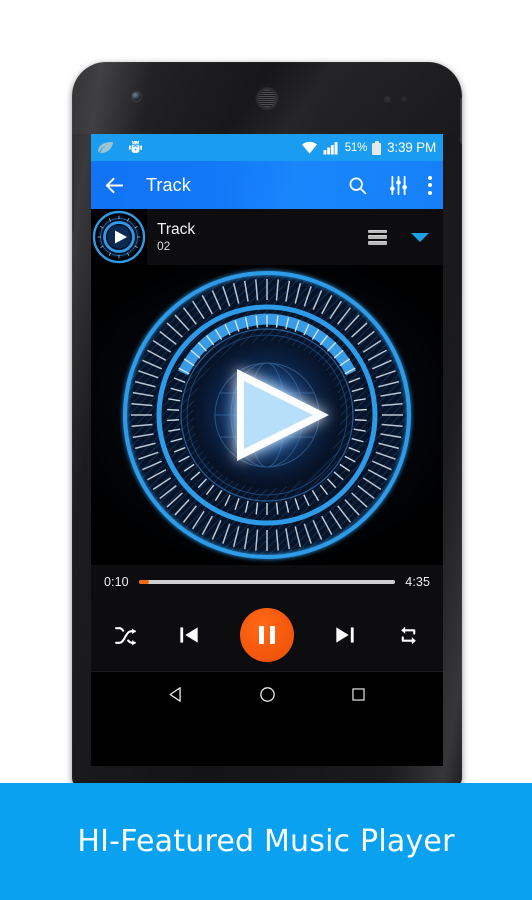 This screenshot has height=900, width=532. Describe the element at coordinates (272, 635) in the screenshot. I see `pause-bar-right` at that location.